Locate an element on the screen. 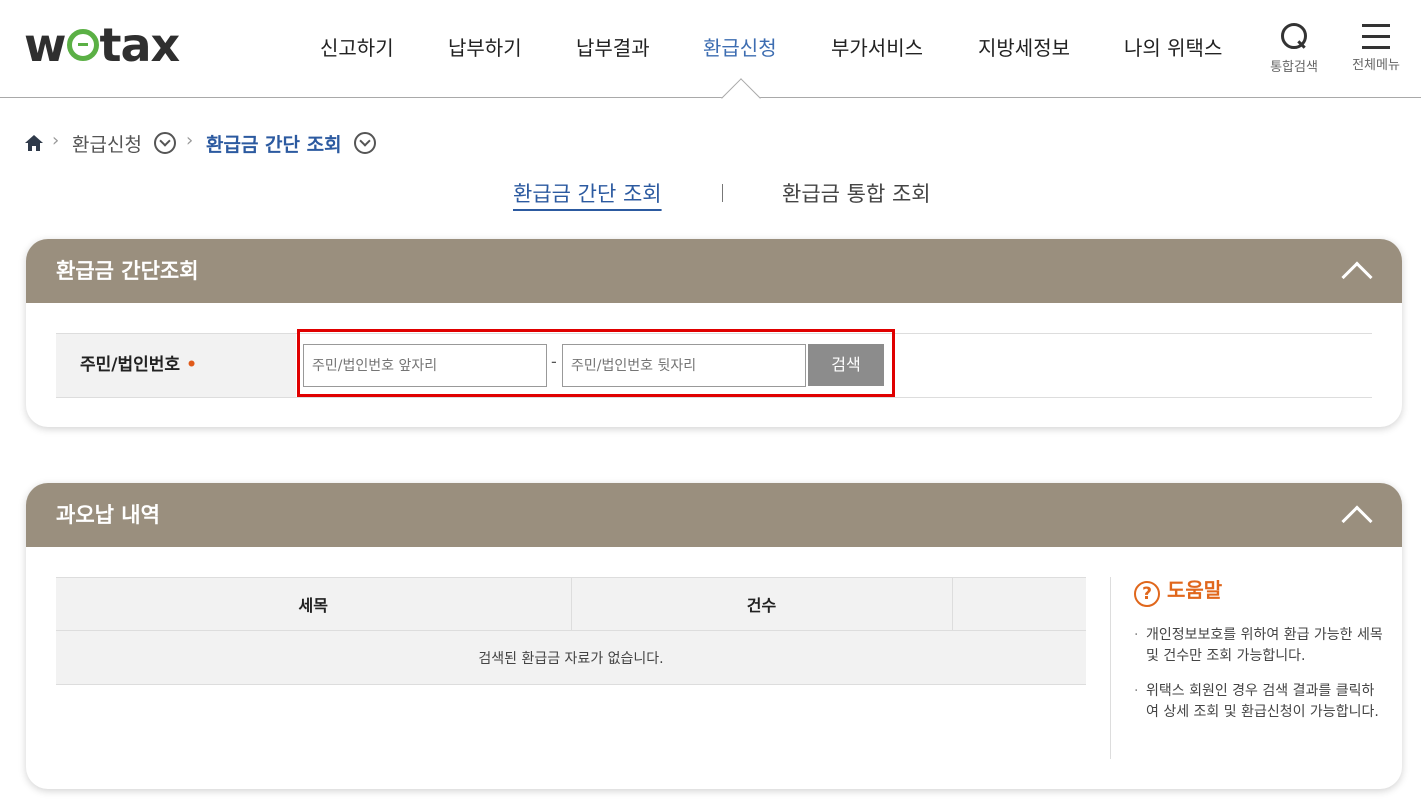  id-number-label: 주민/법인번호 • is located at coordinates (176, 365).